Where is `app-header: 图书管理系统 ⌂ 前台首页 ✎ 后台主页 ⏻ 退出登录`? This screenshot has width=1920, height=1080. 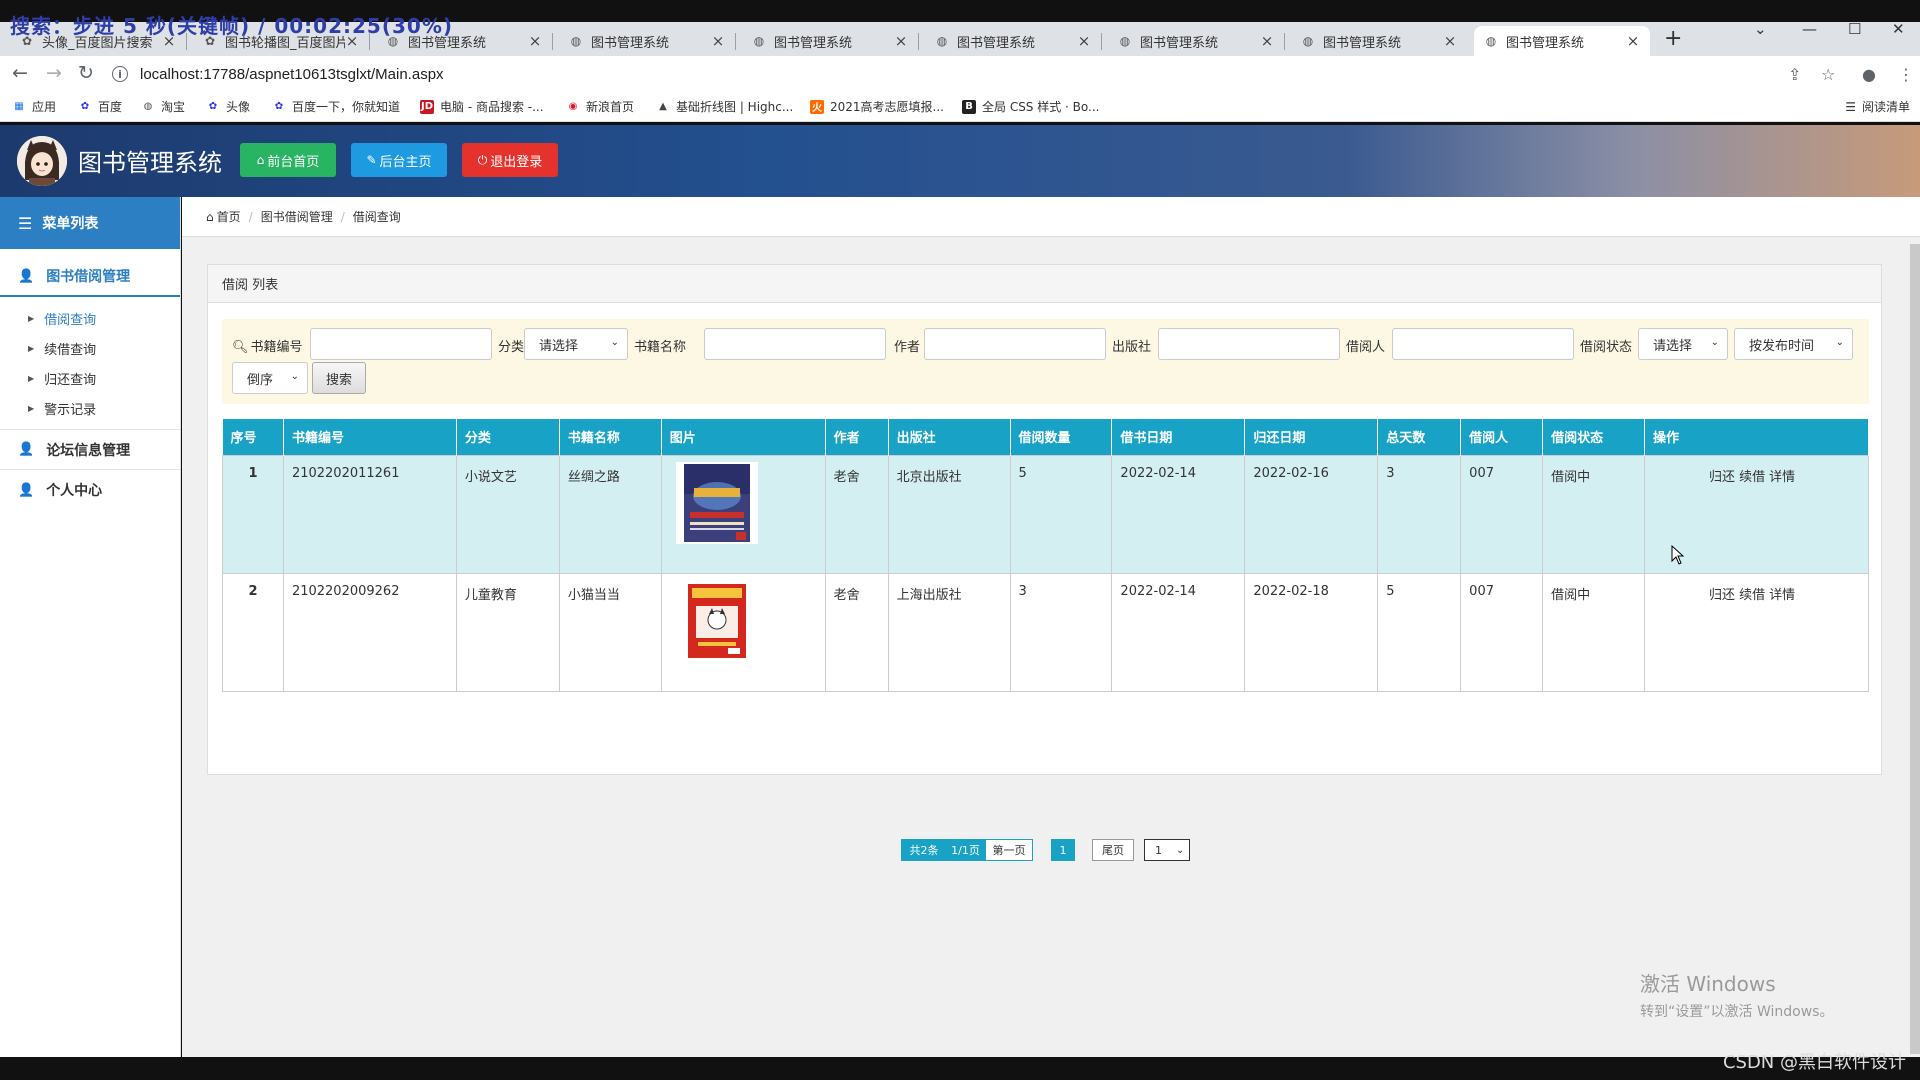 app-header: 图书管理系统 ⌂ 前台首页 ✎ 后台主页 ⏻ 退出登录 is located at coordinates (960, 161).